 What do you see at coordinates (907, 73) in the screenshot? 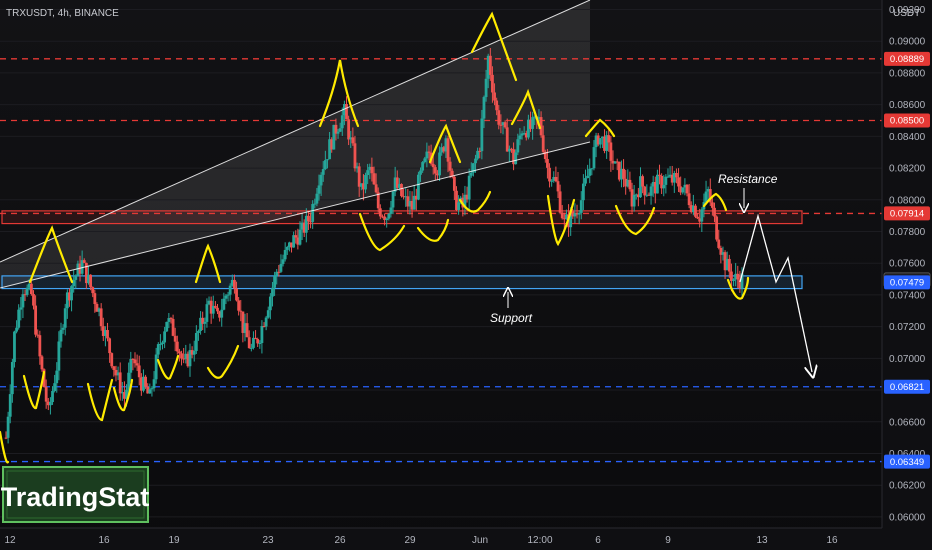
I see `price-tick-label: 0.08800` at bounding box center [907, 73].